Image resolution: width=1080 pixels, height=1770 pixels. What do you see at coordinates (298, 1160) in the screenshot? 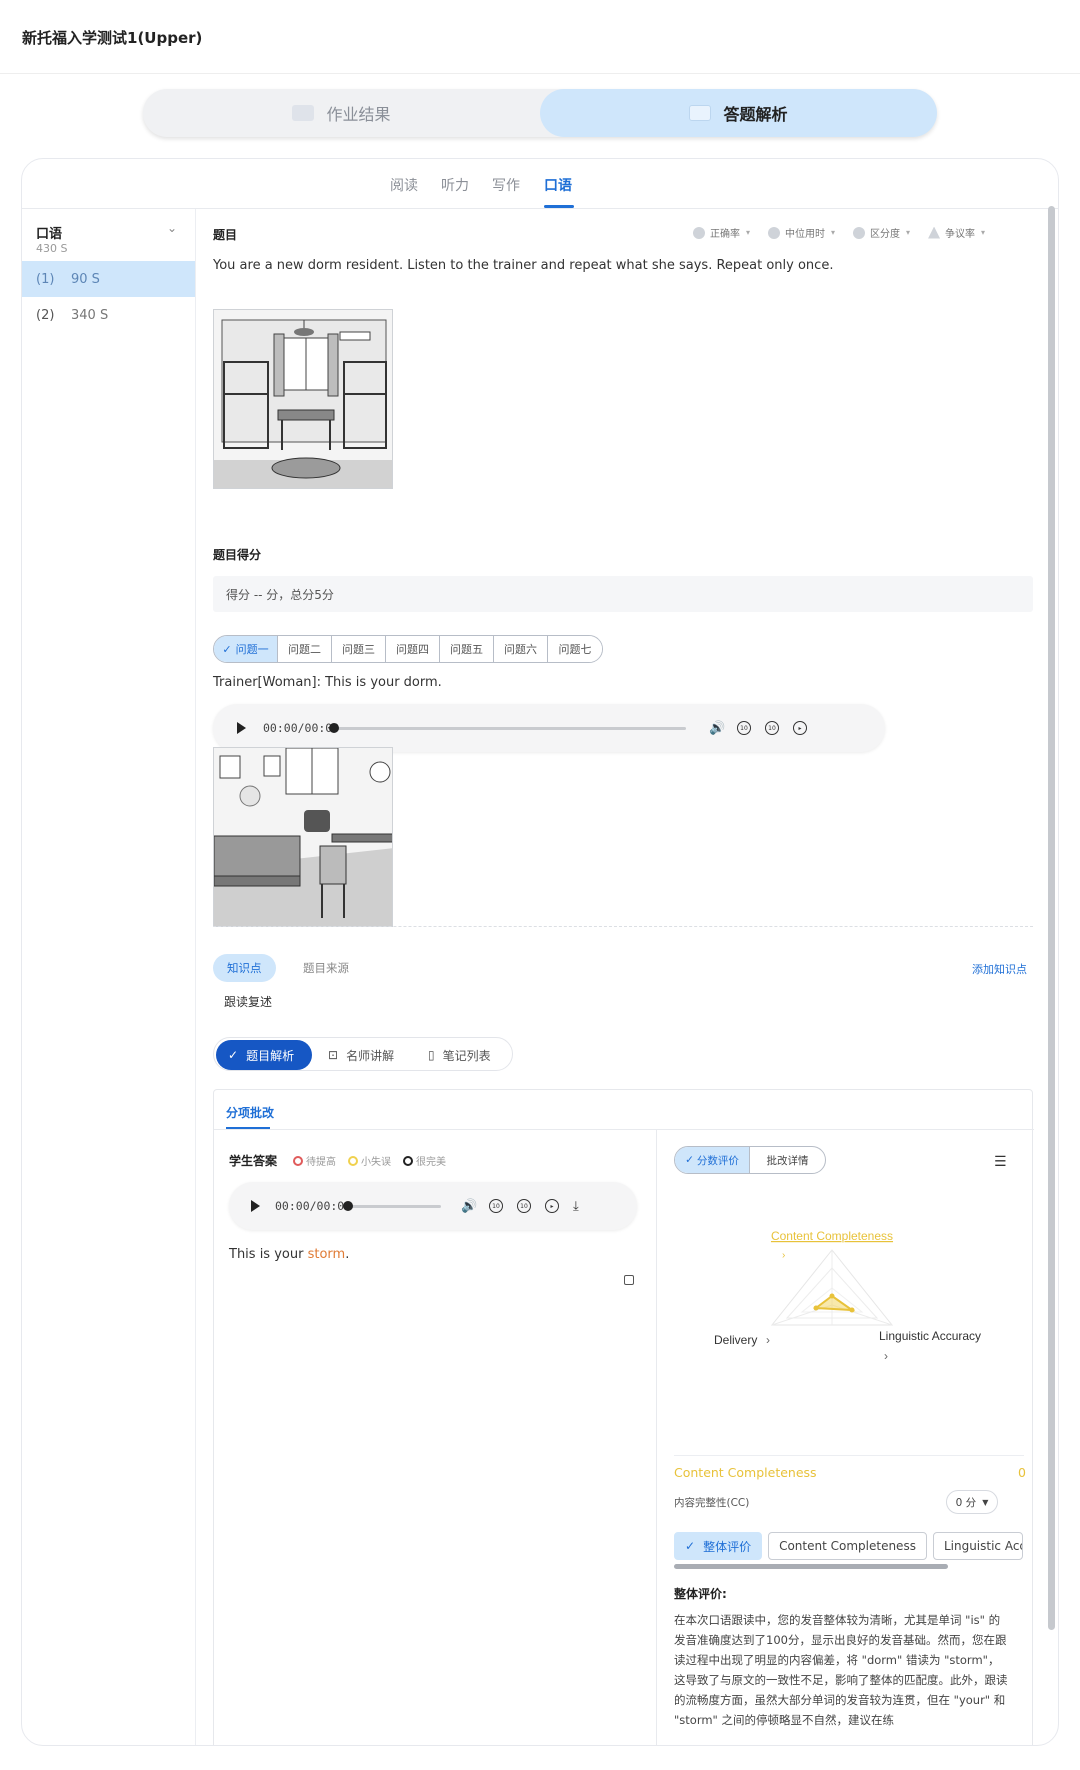
I see `red-circle-icon` at bounding box center [298, 1160].